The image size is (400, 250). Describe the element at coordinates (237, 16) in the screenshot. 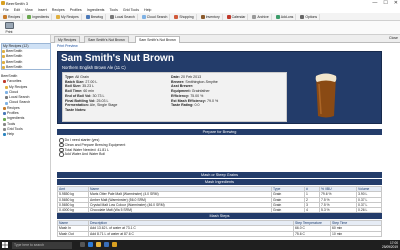

I see `toolbar-calendar-button: Calendar` at that location.